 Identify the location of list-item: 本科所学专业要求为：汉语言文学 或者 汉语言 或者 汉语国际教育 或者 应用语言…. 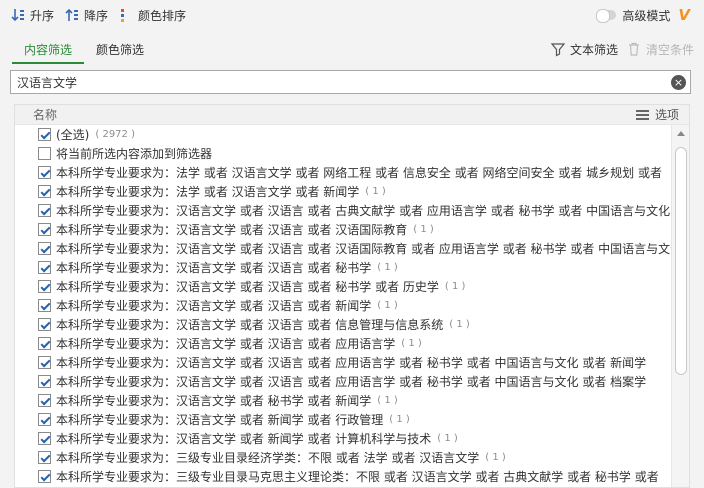
(344, 248).